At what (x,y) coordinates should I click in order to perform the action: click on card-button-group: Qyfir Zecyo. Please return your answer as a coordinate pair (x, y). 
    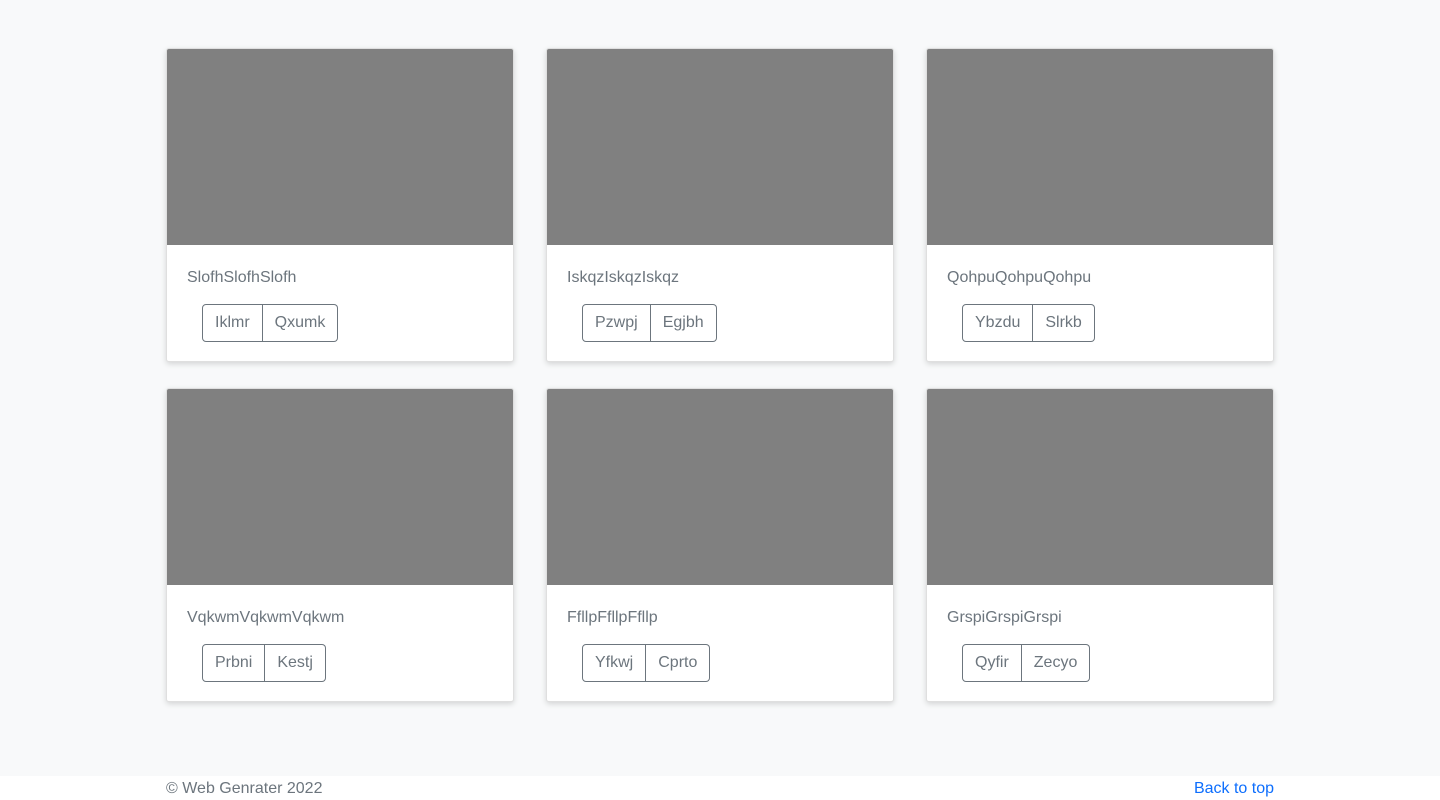
    Looking at the image, I should click on (1026, 663).